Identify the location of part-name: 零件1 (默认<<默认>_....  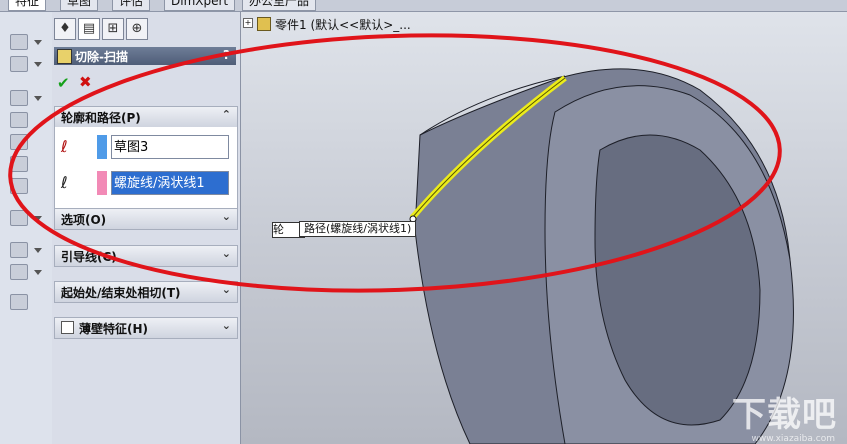
(343, 25).